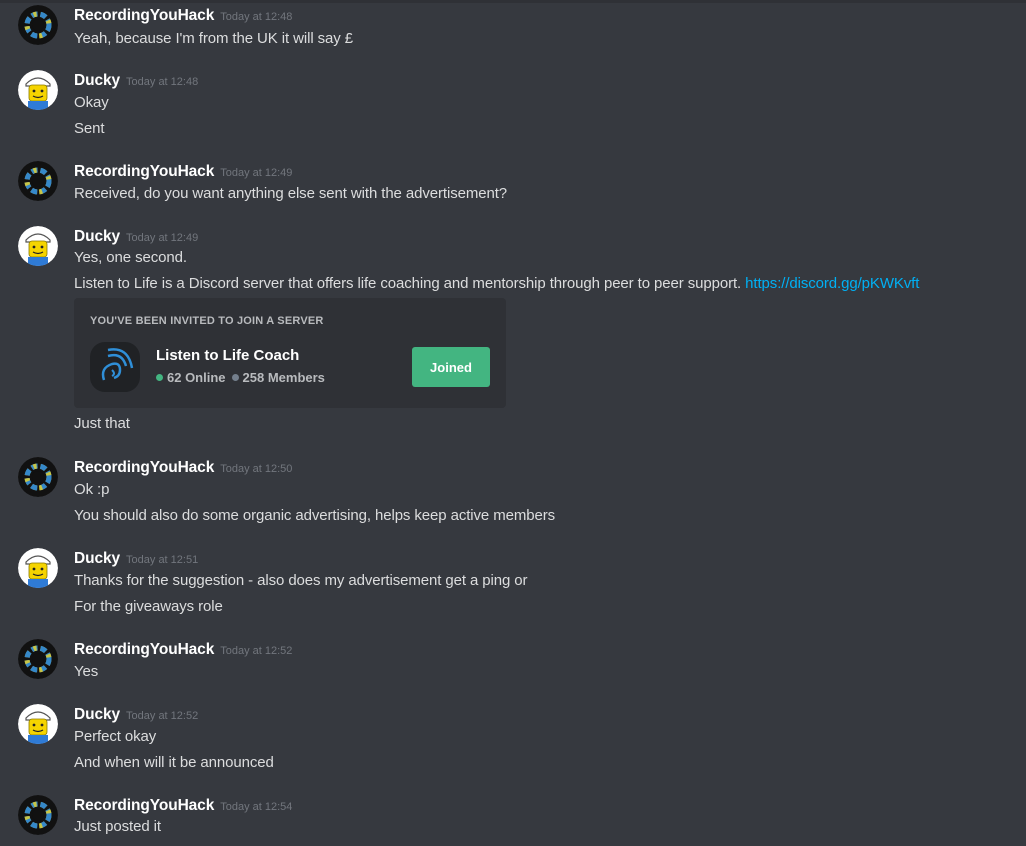  What do you see at coordinates (86, 671) in the screenshot?
I see `message-text: Yes` at bounding box center [86, 671].